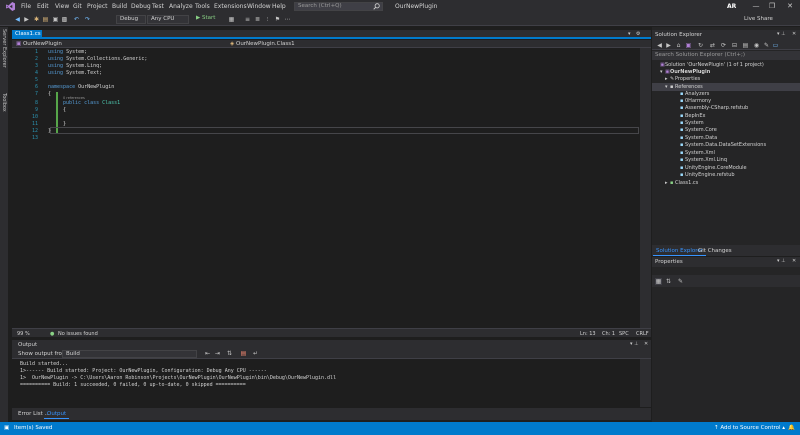 This screenshot has width=800, height=435. Describe the element at coordinates (791, 428) in the screenshot. I see `notifications-bell-icon: 🔔` at that location.